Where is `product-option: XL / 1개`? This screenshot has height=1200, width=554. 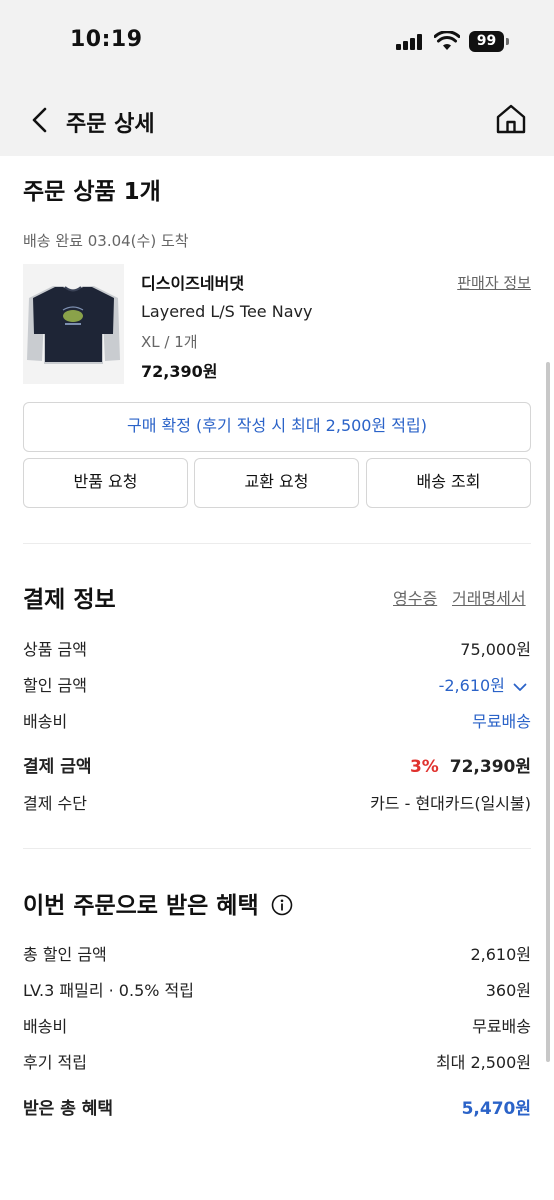 product-option: XL / 1개 is located at coordinates (169, 342).